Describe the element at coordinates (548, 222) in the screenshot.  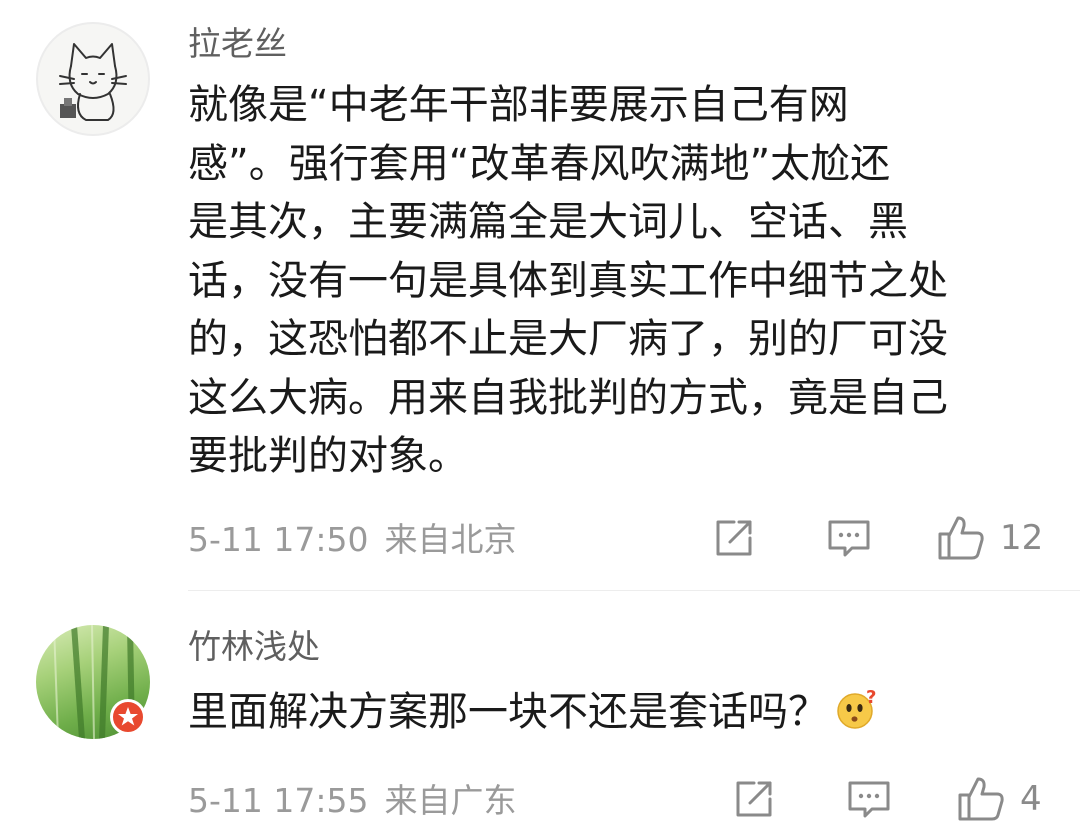
I see `comment-text-line: 是其次，主要满篇全是大词儿、空话、黑` at that location.